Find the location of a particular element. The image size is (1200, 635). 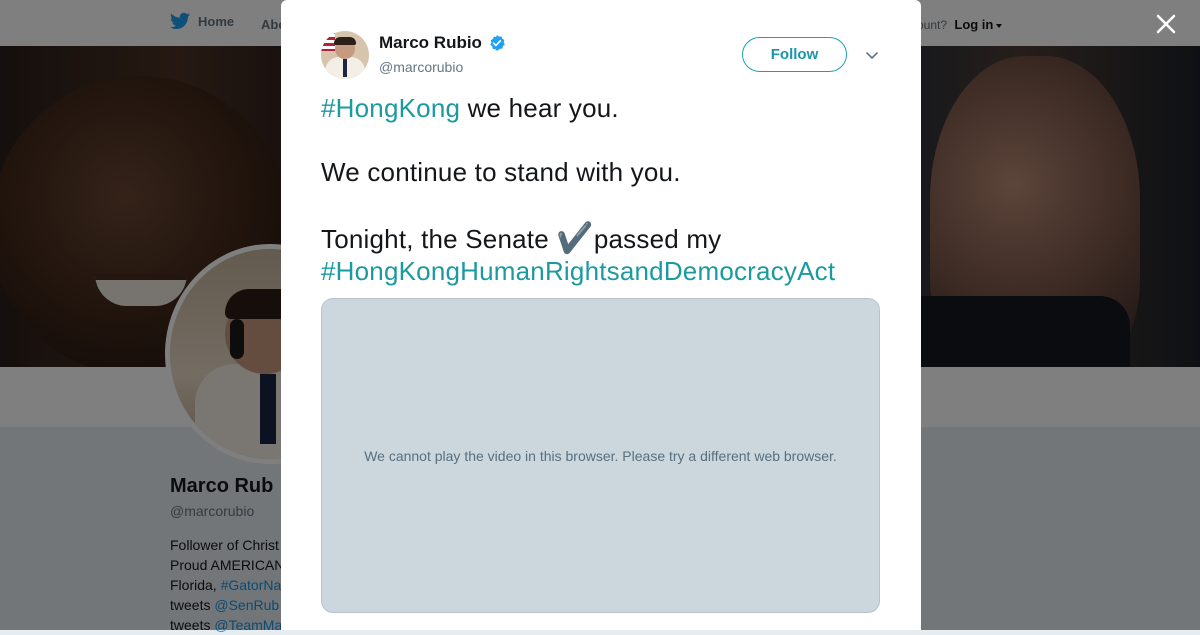

chevron-down-icon is located at coordinates (872, 55).